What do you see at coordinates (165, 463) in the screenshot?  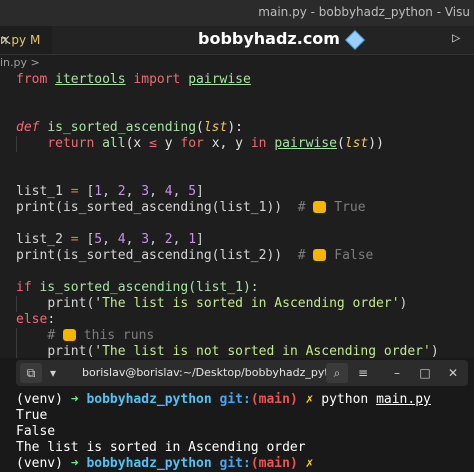 I see `terminal-prompt-line: (venv) ➜ bobbyhadz_python git:(main) ✗` at bounding box center [165, 463].